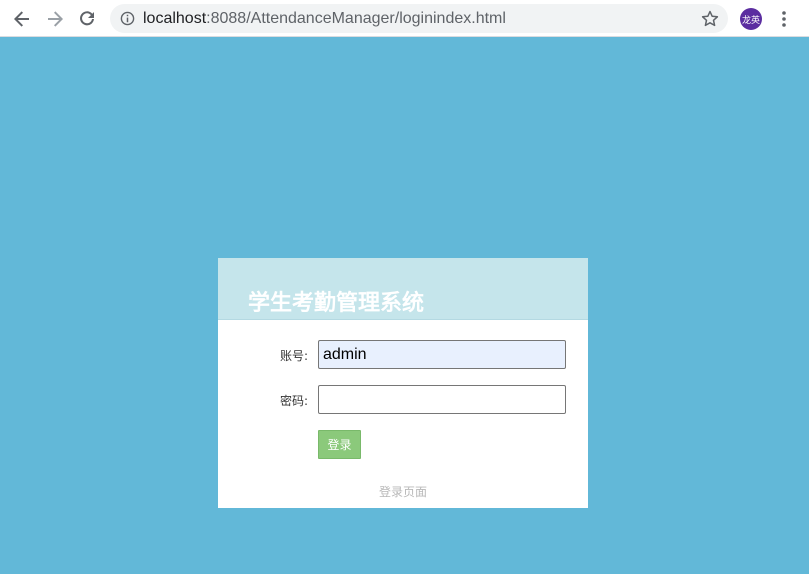  Describe the element at coordinates (175, 18) in the screenshot. I see `url-host: localhost` at that location.